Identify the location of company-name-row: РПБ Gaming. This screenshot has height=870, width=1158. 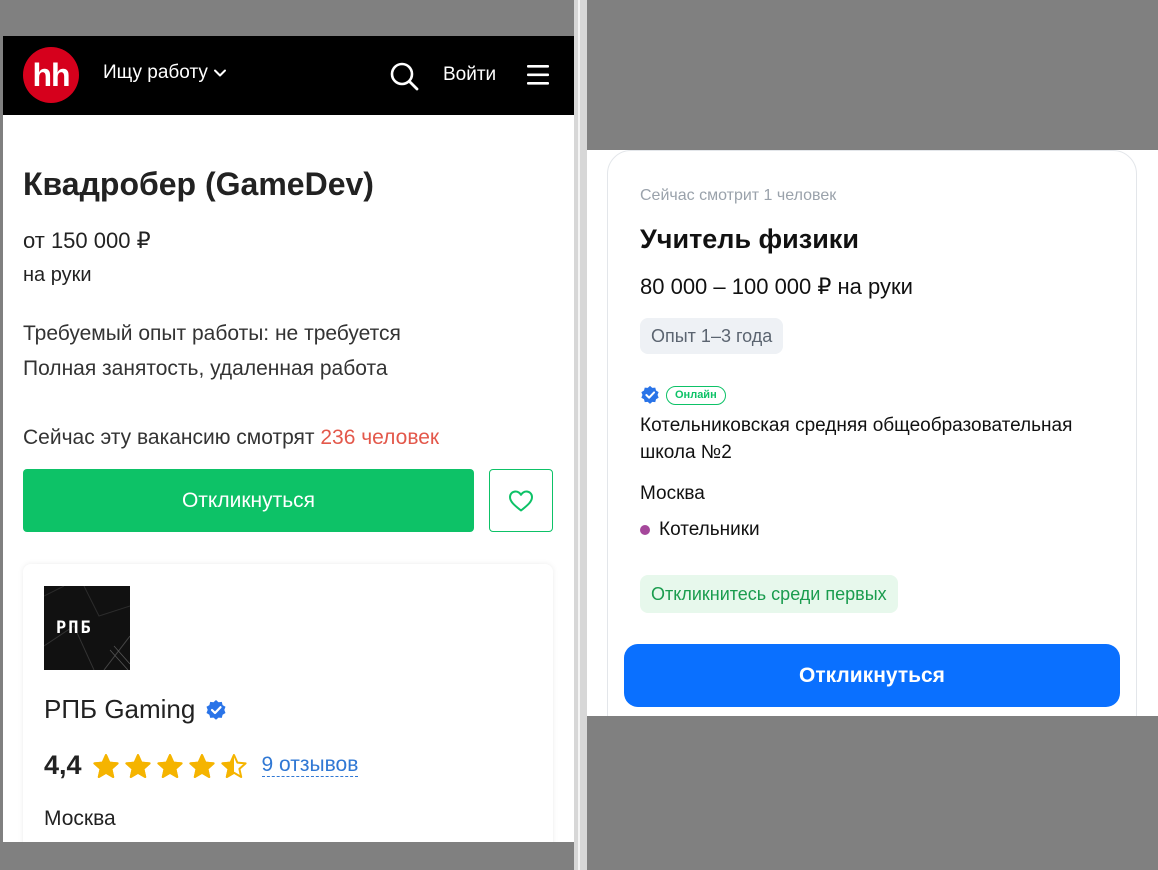
(135, 709).